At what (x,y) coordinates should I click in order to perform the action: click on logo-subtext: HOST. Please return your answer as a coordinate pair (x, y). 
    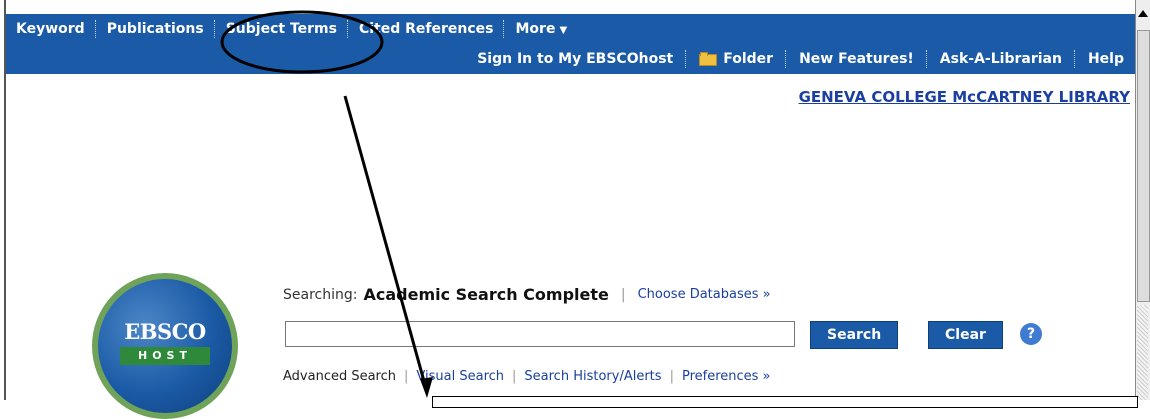
    Looking at the image, I should click on (165, 356).